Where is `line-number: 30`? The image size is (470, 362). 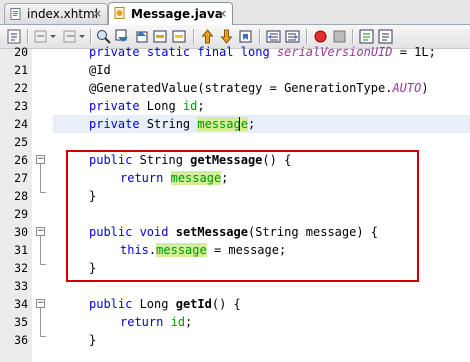
line-number: 30 is located at coordinates (21, 232).